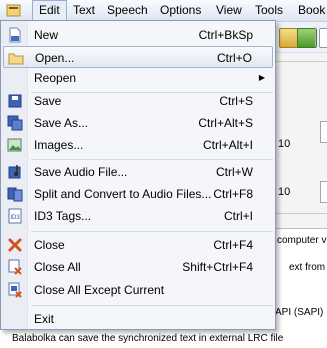 The image size is (327, 348). I want to click on save-icon, so click(15, 101).